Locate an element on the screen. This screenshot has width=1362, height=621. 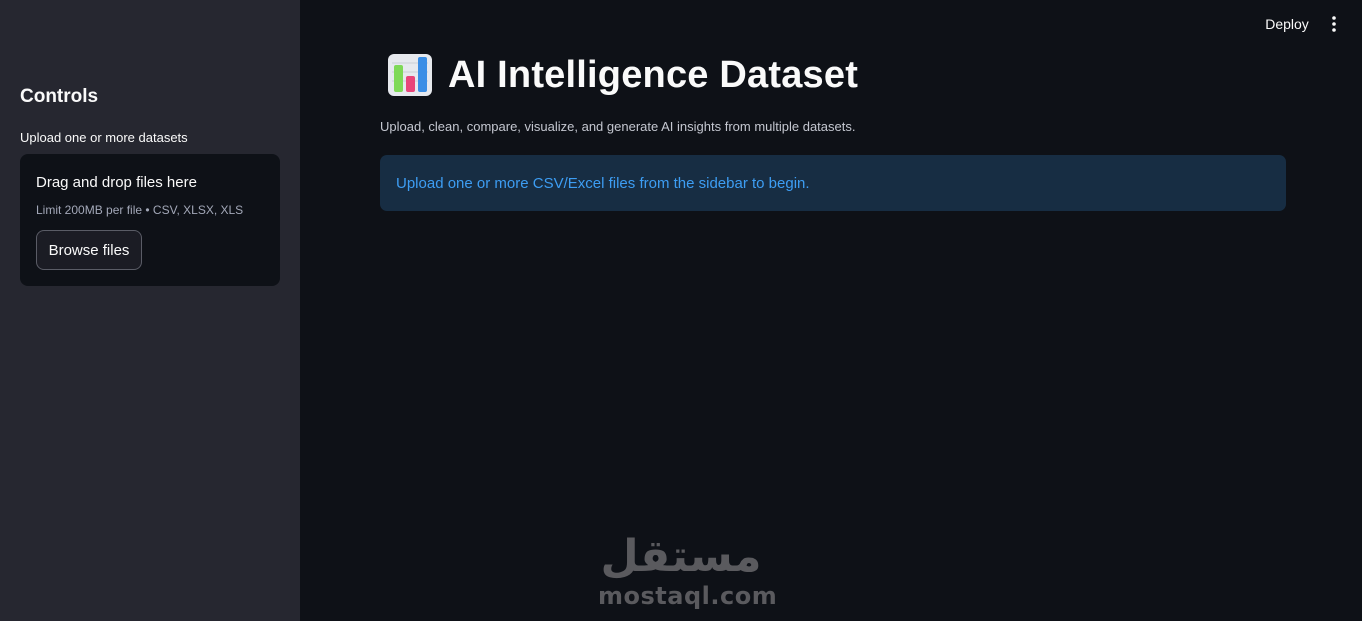
file-uploader-label: Upload one or more datasets is located at coordinates (104, 137).